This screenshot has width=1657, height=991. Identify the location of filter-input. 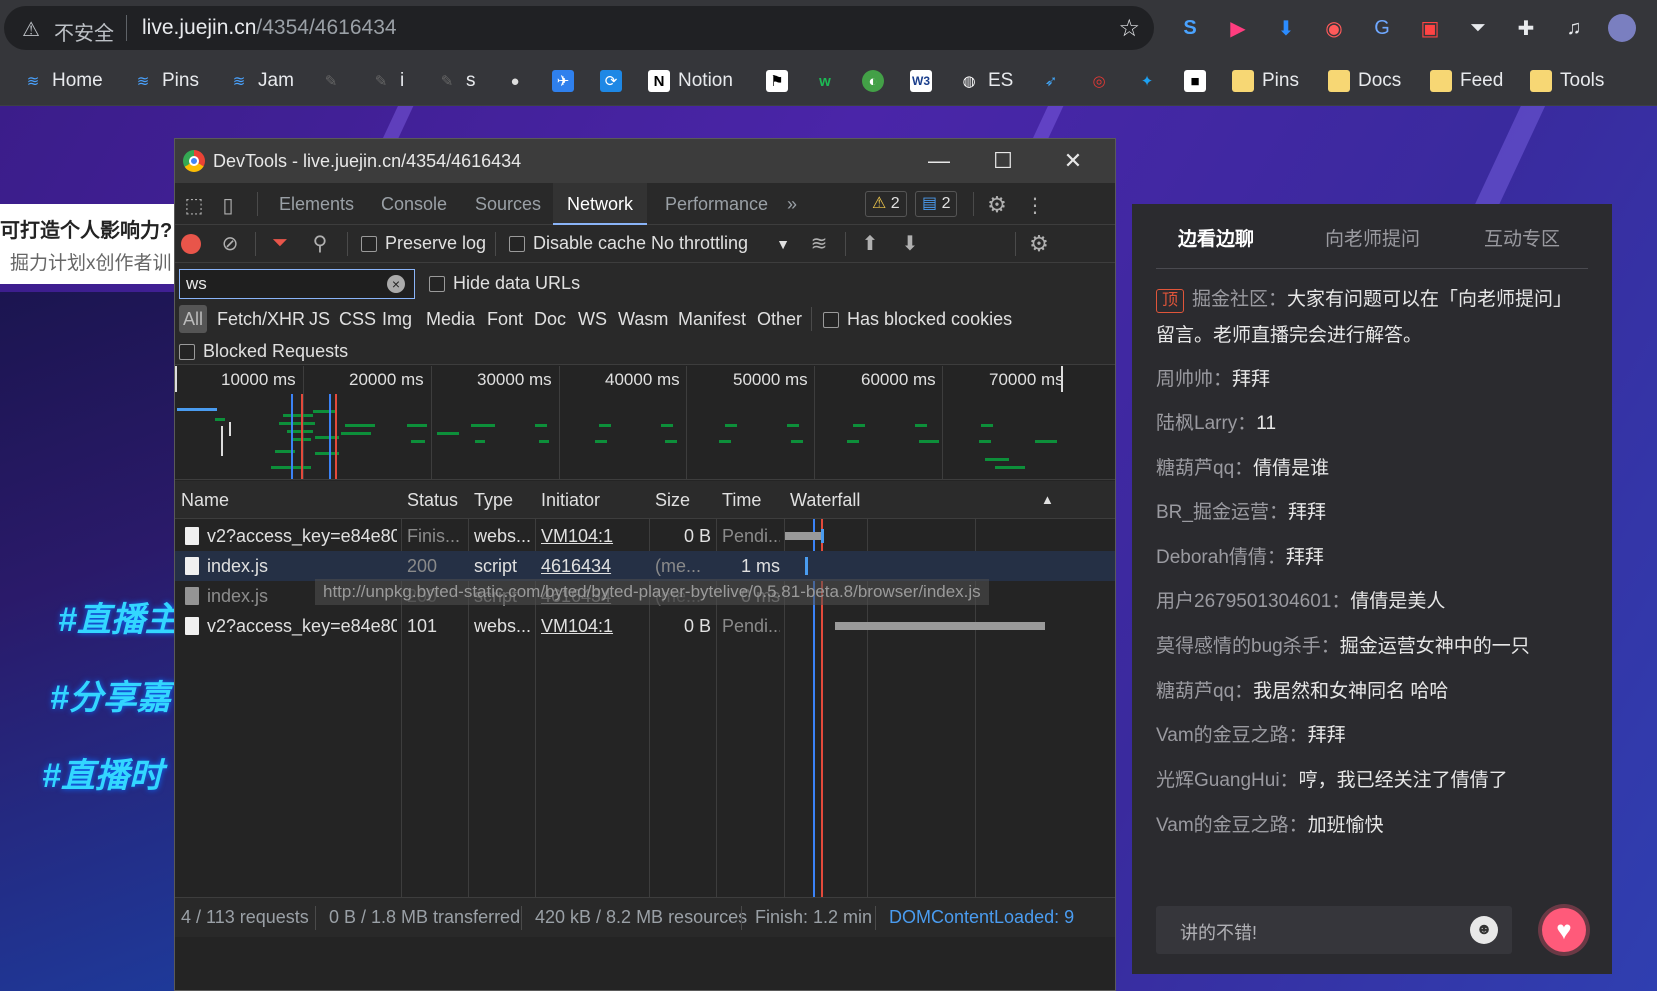
(297, 284).